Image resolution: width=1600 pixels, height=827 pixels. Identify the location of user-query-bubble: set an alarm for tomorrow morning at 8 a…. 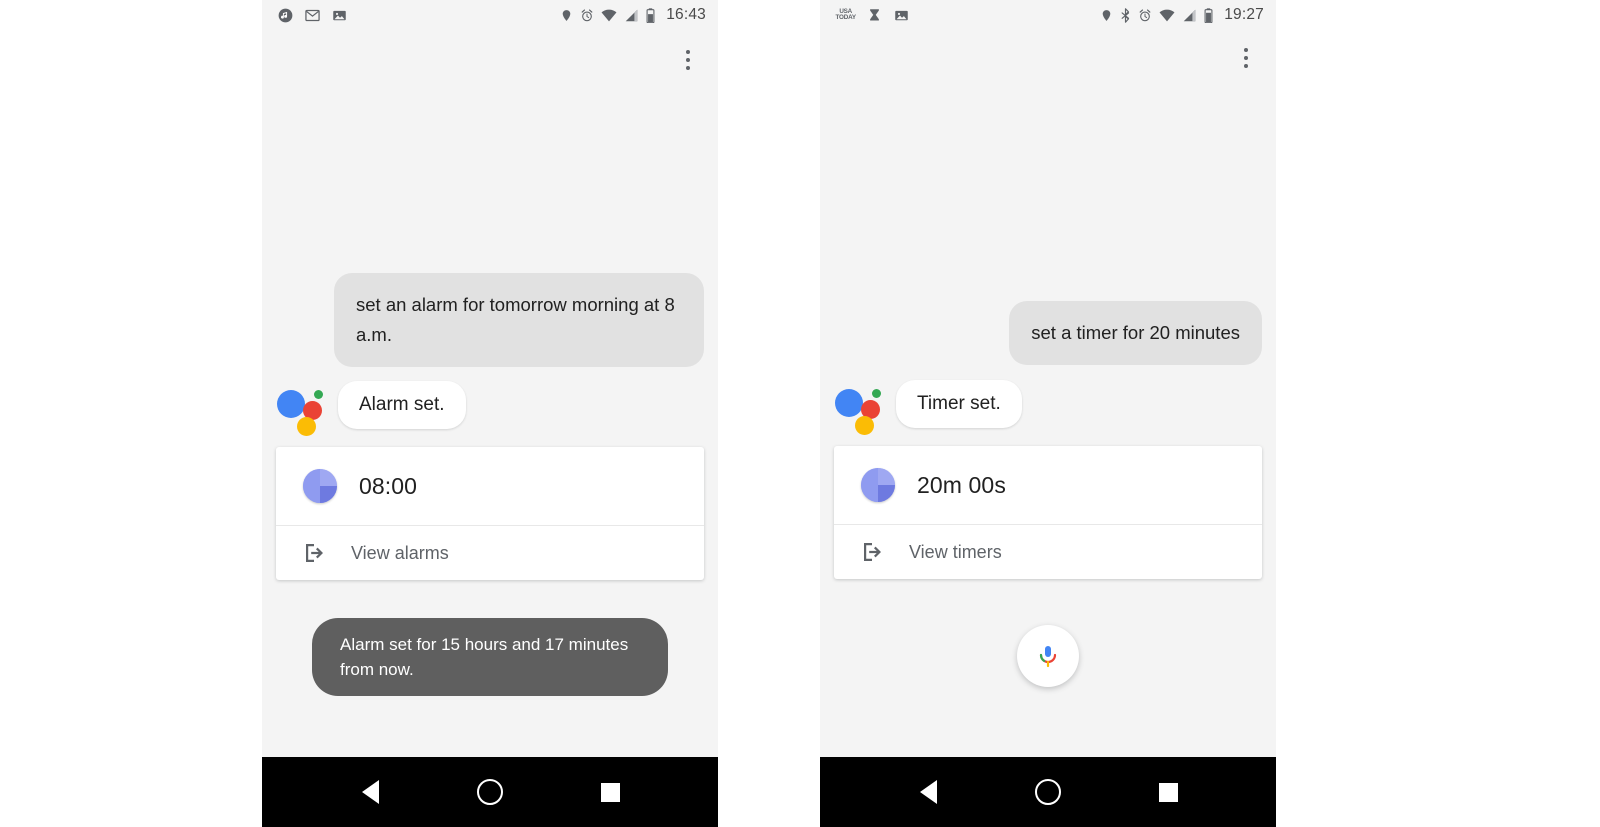
(519, 320).